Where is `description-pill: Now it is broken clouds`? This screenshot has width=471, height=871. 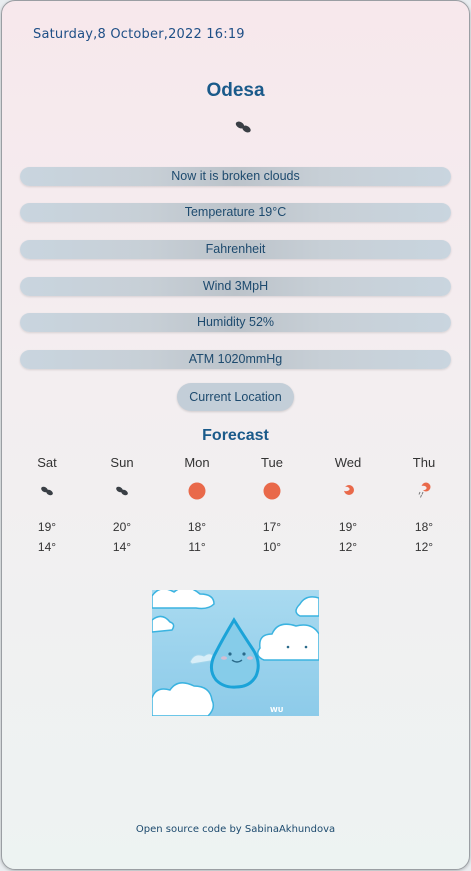
description-pill: Now it is broken clouds is located at coordinates (235, 176).